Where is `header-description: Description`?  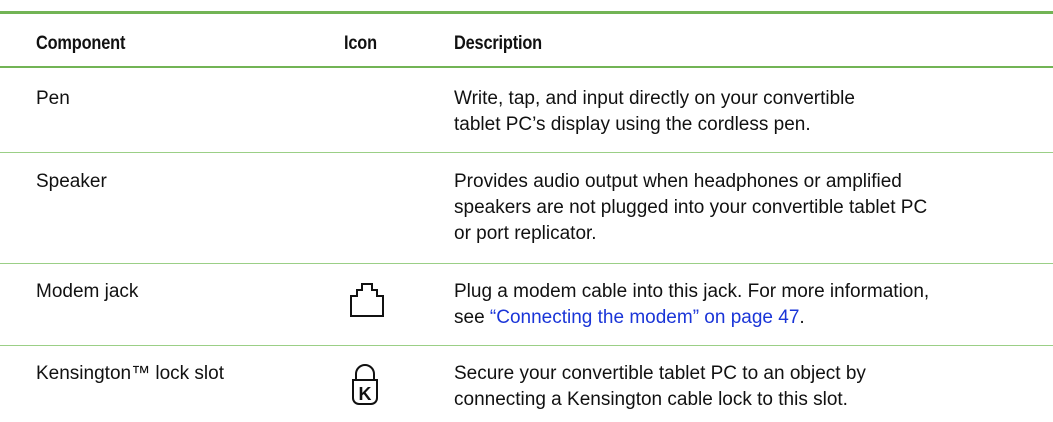 header-description: Description is located at coordinates (498, 43).